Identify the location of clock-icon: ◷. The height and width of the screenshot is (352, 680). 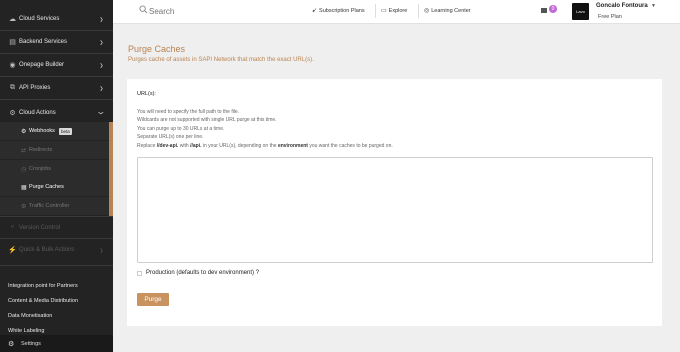
(24, 169).